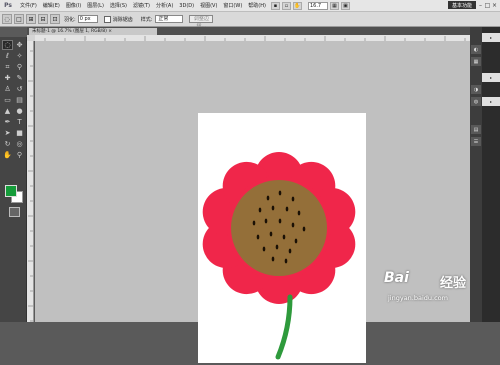 This screenshot has width=500, height=365. I want to click on menu-layer: 图层(L), so click(95, 5).